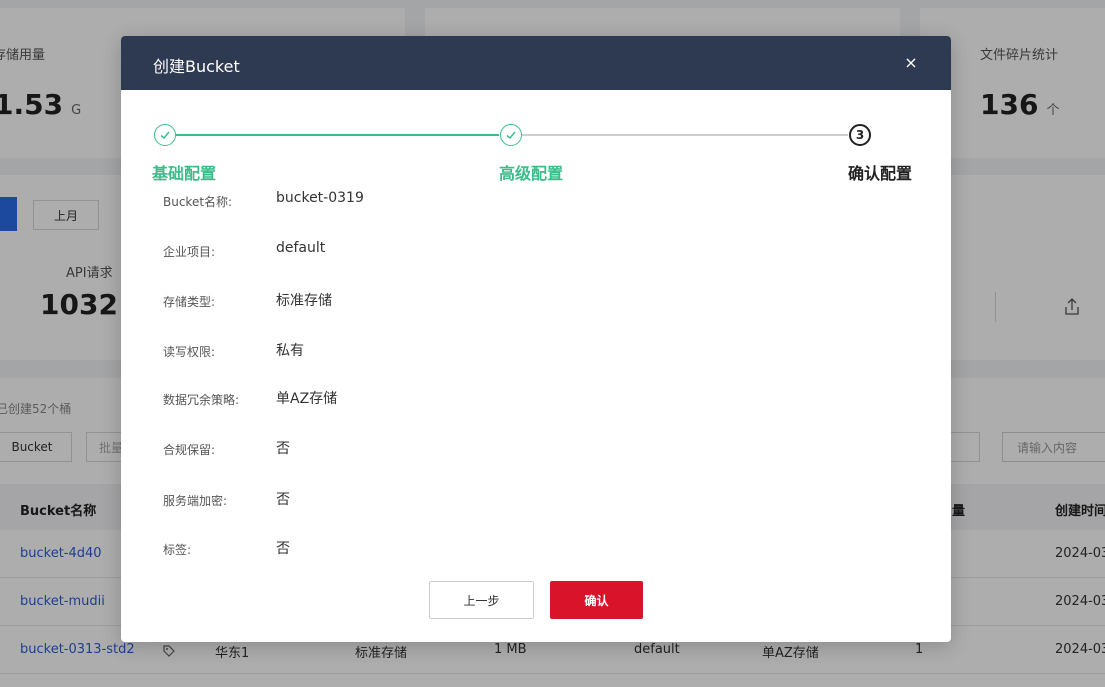 The width and height of the screenshot is (1105, 687). Describe the element at coordinates (511, 135) in the screenshot. I see `step-2-check-icon` at that location.